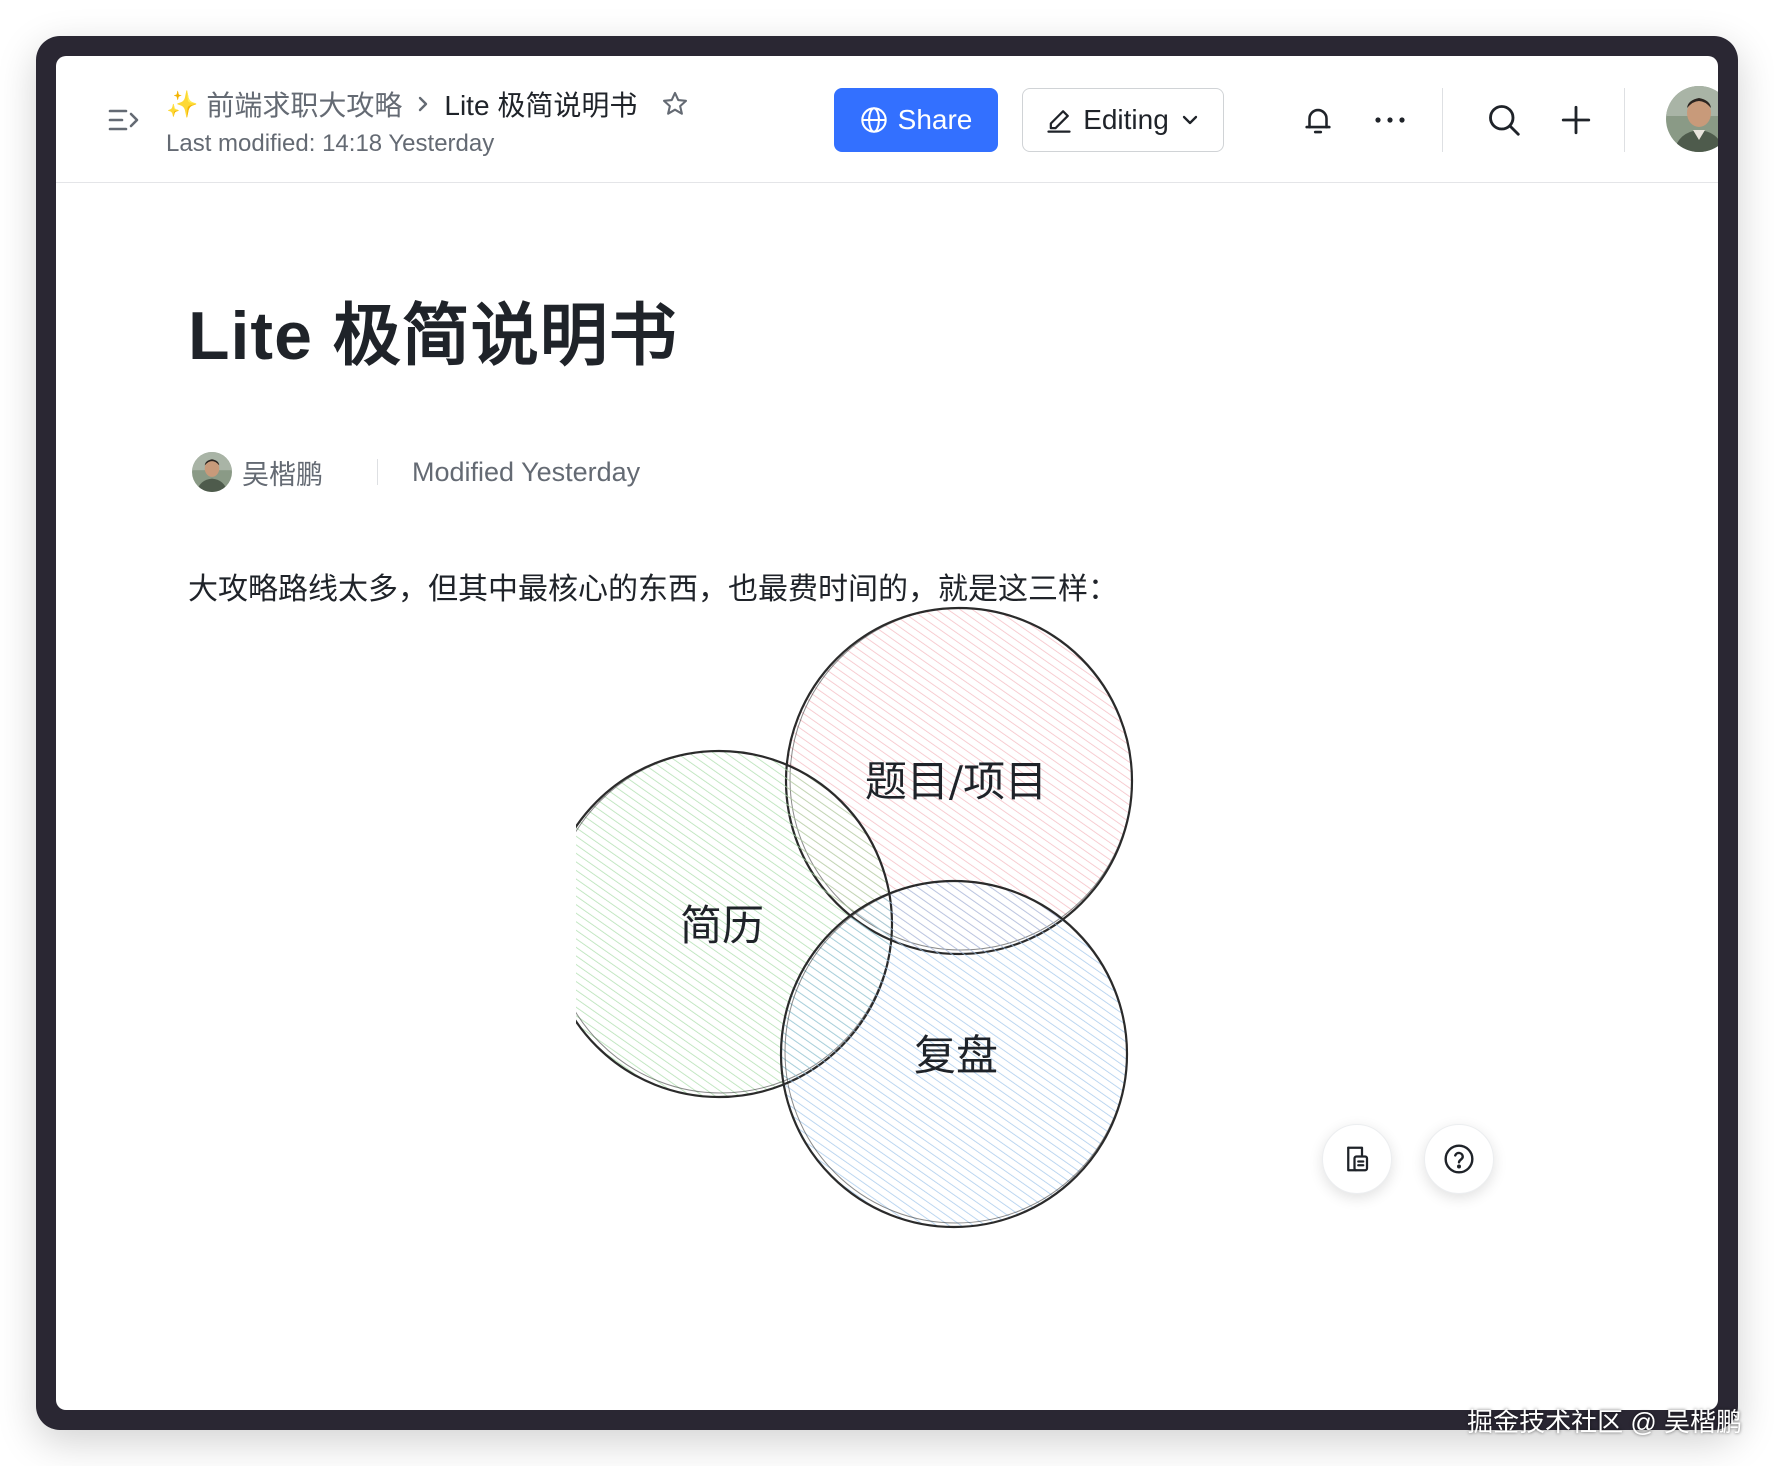 The width and height of the screenshot is (1774, 1466). I want to click on editing-mode-button: Editing, so click(1123, 120).